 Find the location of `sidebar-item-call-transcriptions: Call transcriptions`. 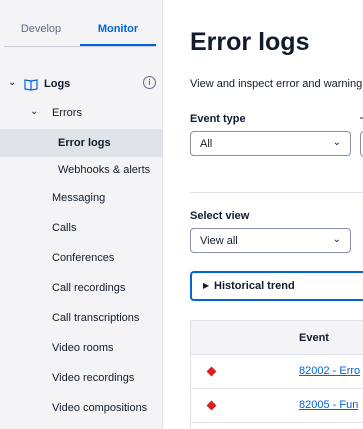

sidebar-item-call-transcriptions: Call transcriptions is located at coordinates (95, 318).